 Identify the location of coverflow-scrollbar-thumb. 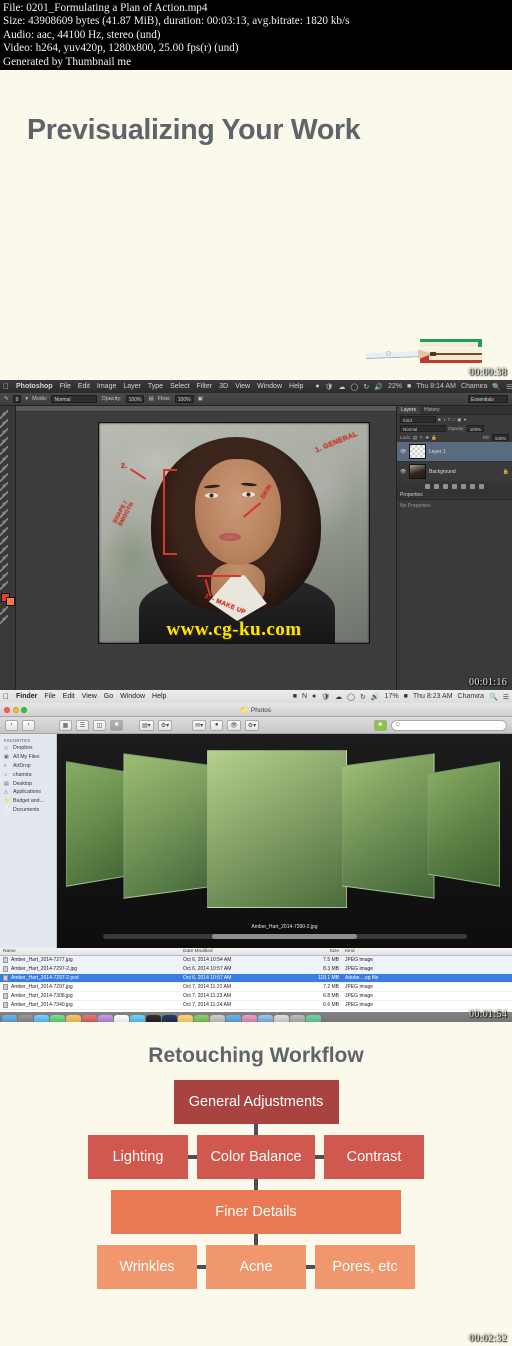
(284, 936).